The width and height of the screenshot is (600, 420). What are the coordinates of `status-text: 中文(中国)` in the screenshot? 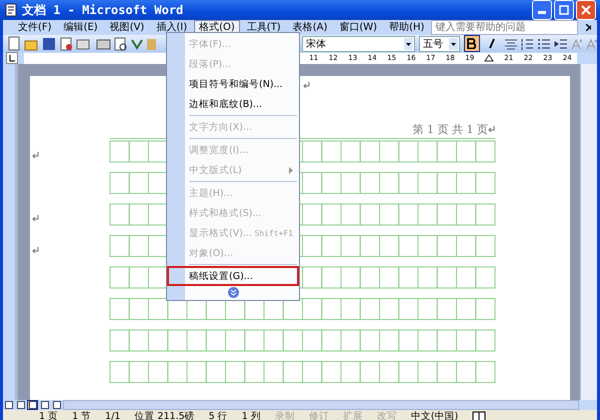 It's located at (434, 415).